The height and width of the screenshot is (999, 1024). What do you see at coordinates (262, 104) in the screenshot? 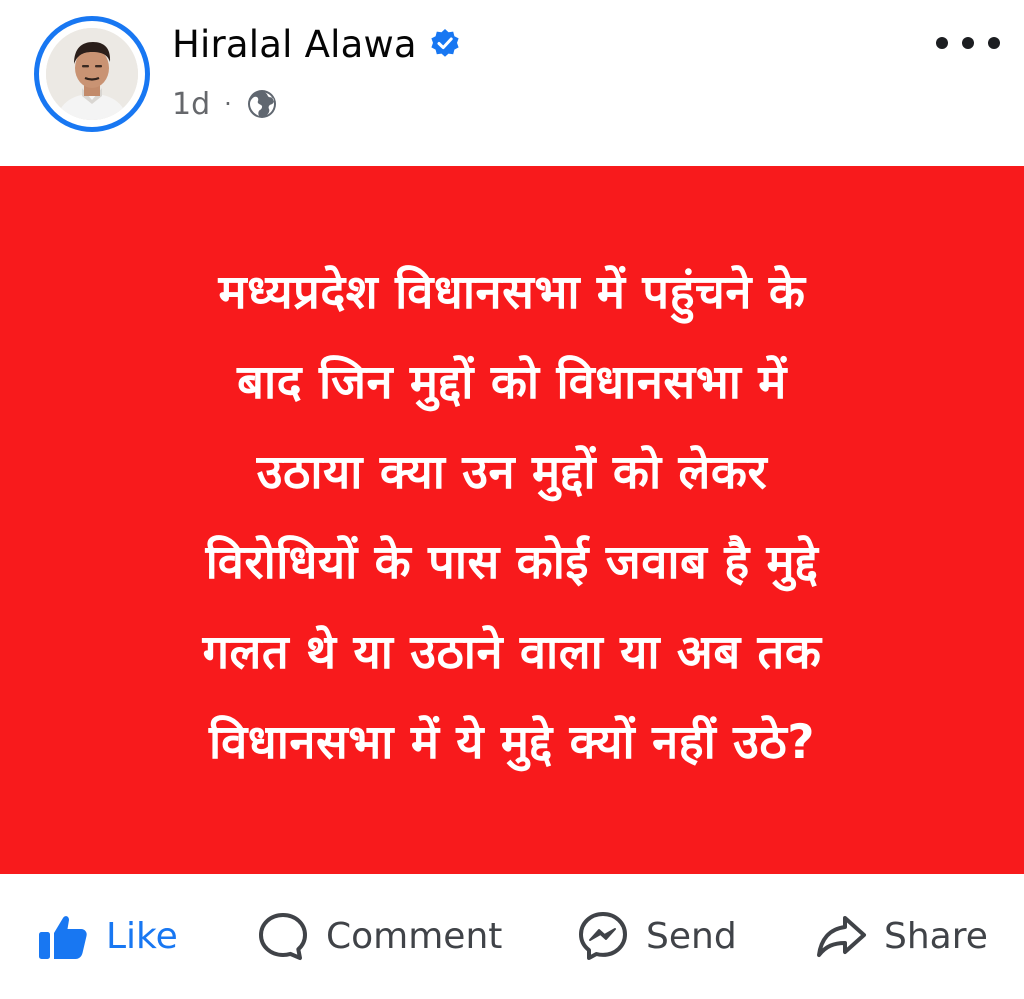
I see `globe-icon` at bounding box center [262, 104].